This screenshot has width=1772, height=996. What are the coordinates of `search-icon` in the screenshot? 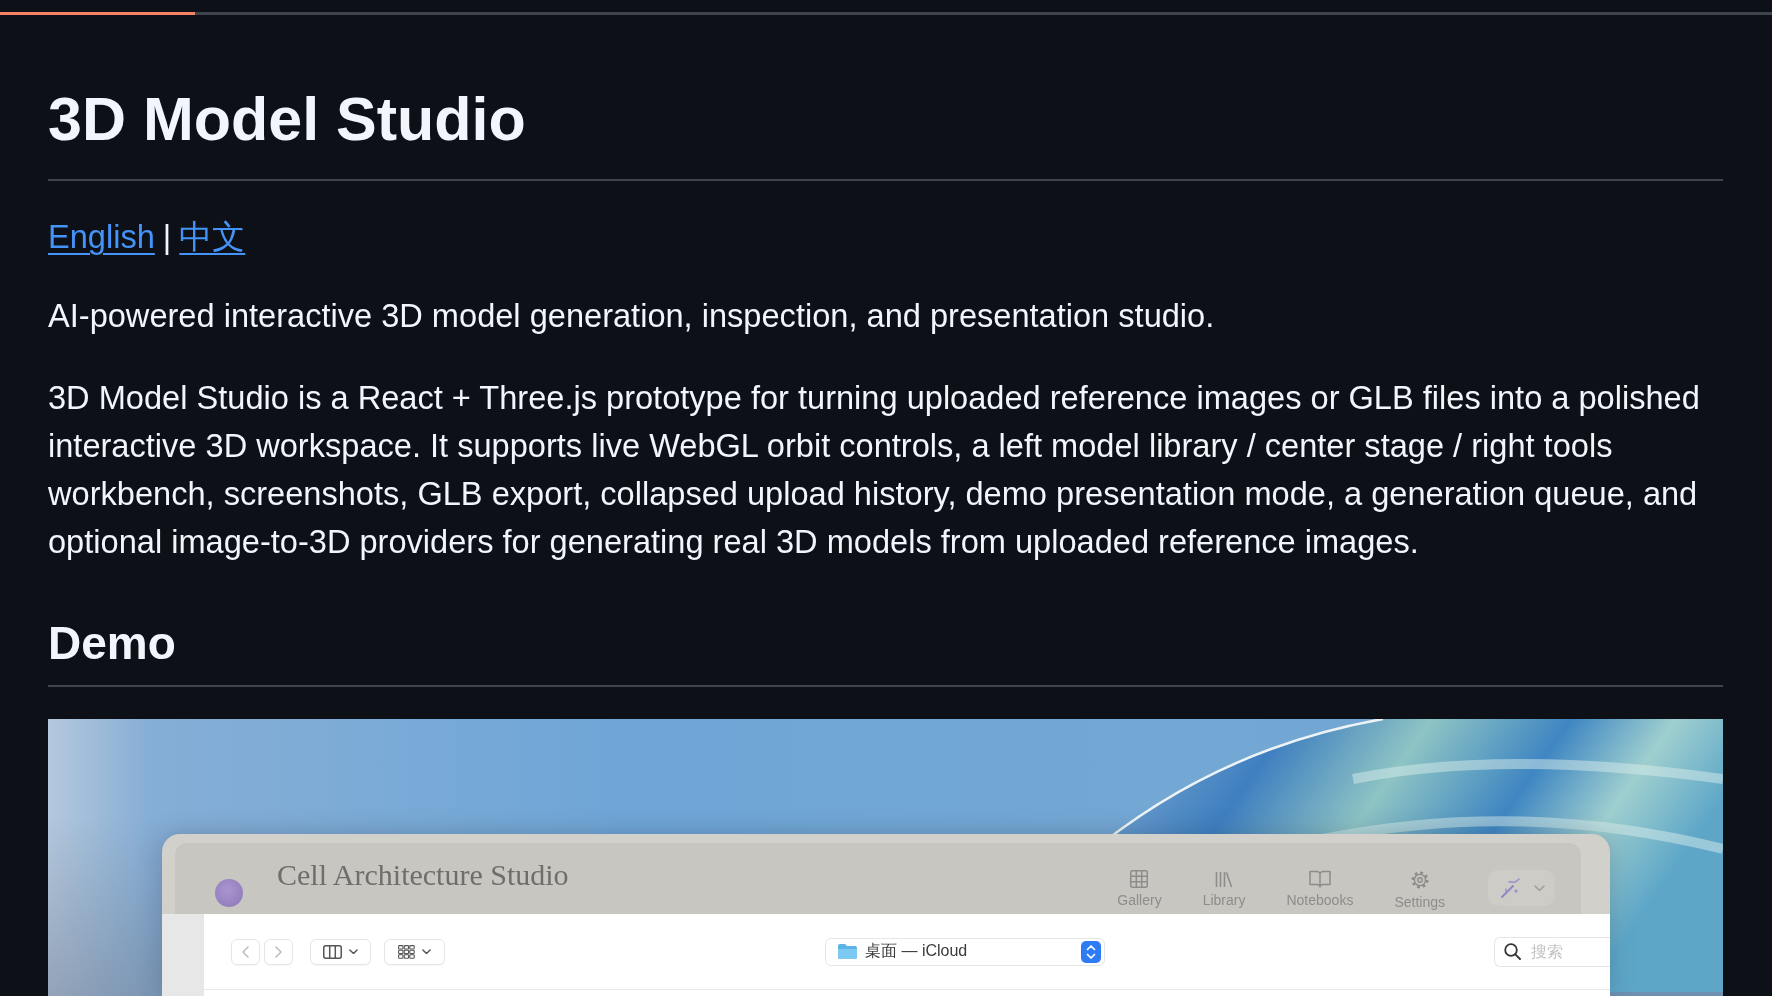 It's located at (1512, 951).